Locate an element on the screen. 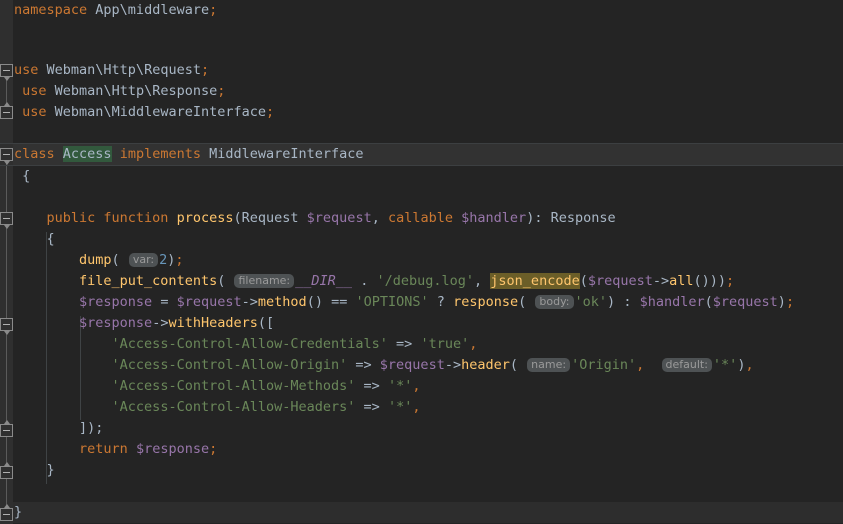  code-line-23: ]); is located at coordinates (428, 428).